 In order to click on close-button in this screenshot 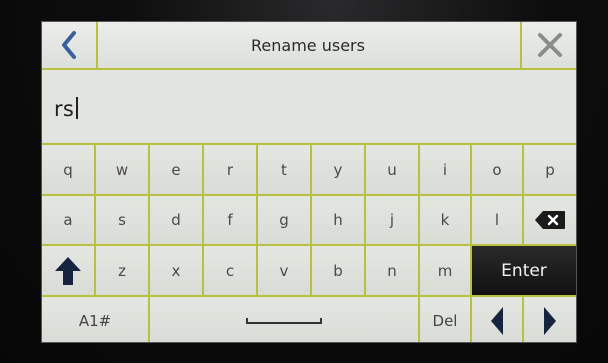, I will do `click(548, 45)`.